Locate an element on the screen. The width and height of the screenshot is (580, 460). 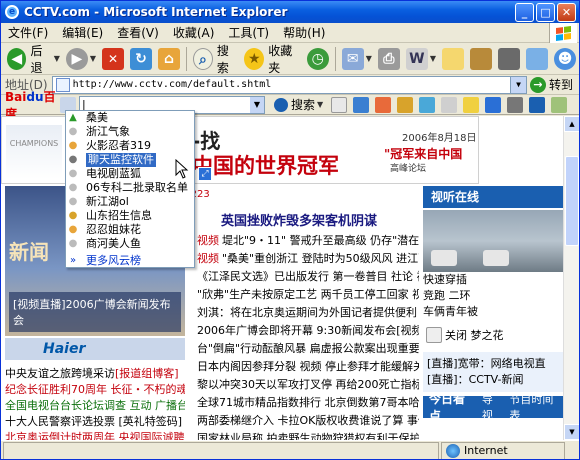
recorder-icon is located at coordinates (515, 104).